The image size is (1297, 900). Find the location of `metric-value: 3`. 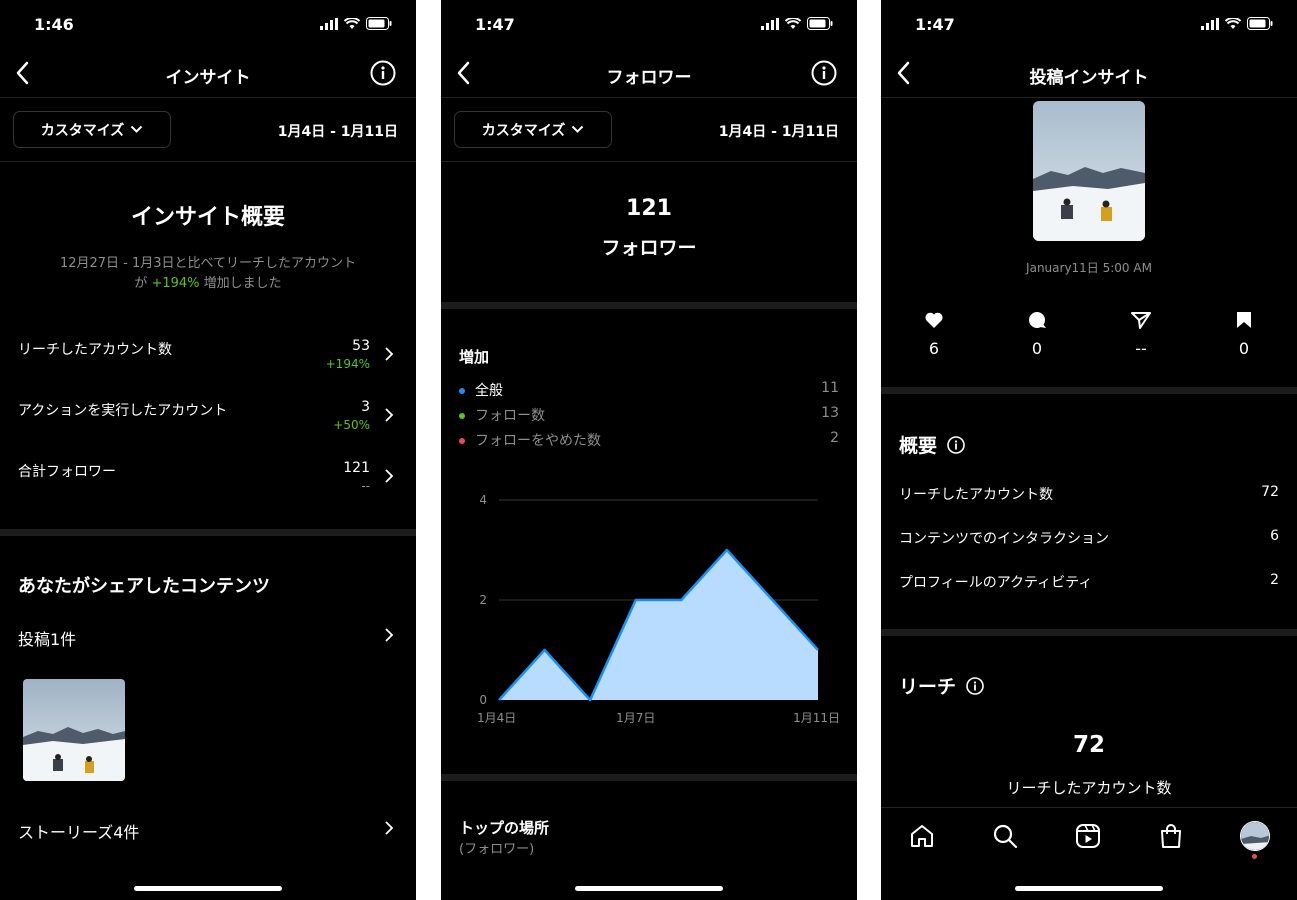

metric-value: 3 is located at coordinates (365, 407).